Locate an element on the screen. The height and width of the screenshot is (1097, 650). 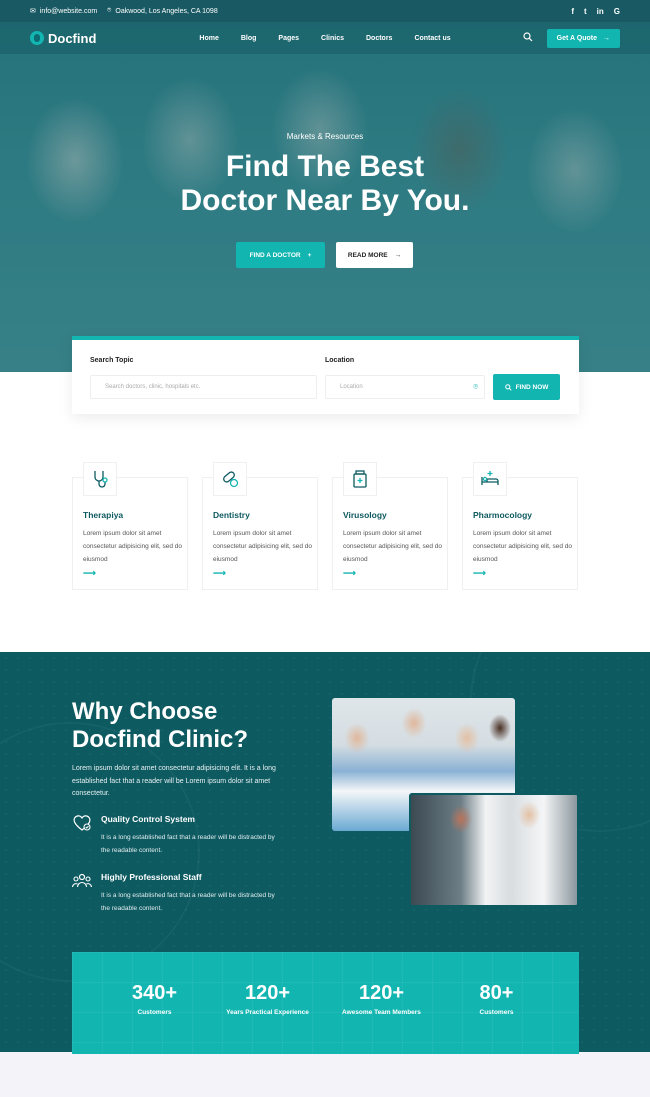
find-now-label: FIND NOW is located at coordinates (532, 387).